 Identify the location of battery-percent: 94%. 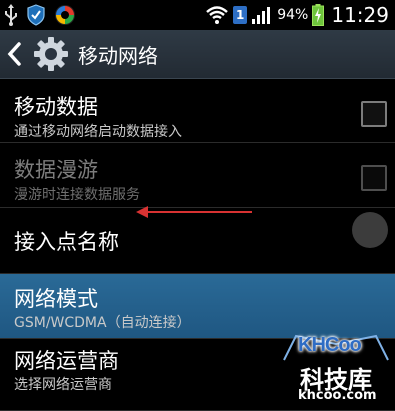
(293, 15).